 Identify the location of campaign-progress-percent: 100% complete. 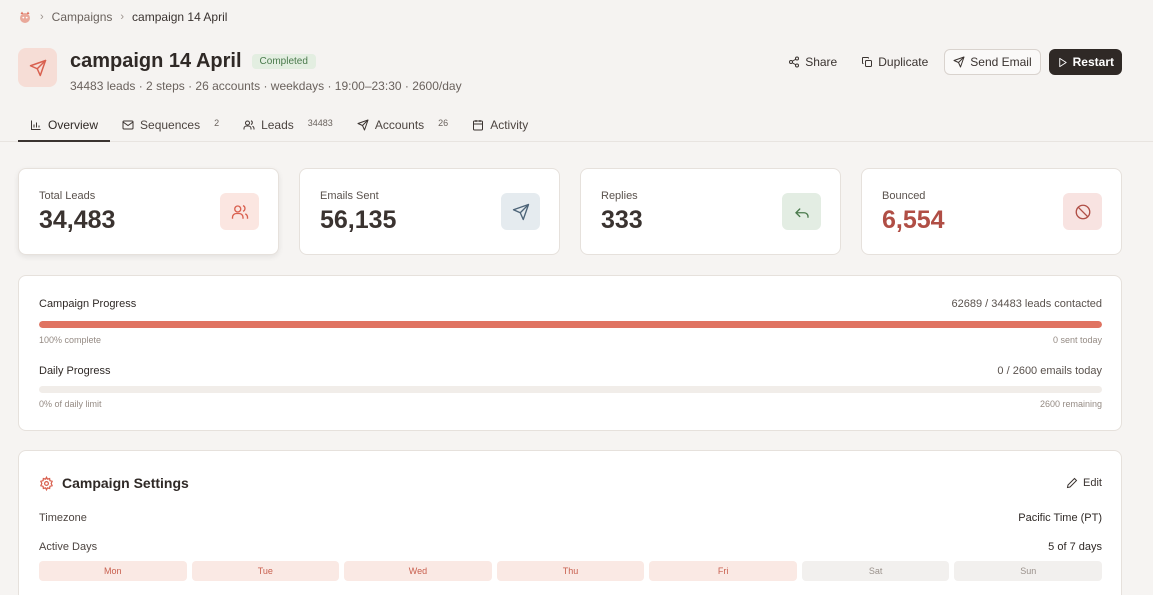
(70, 340).